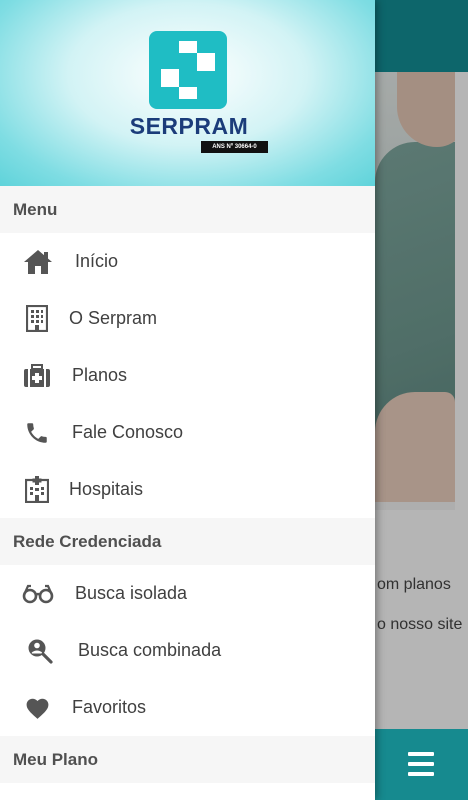 The height and width of the screenshot is (800, 468). Describe the element at coordinates (37, 708) in the screenshot. I see `heart-icon` at that location.